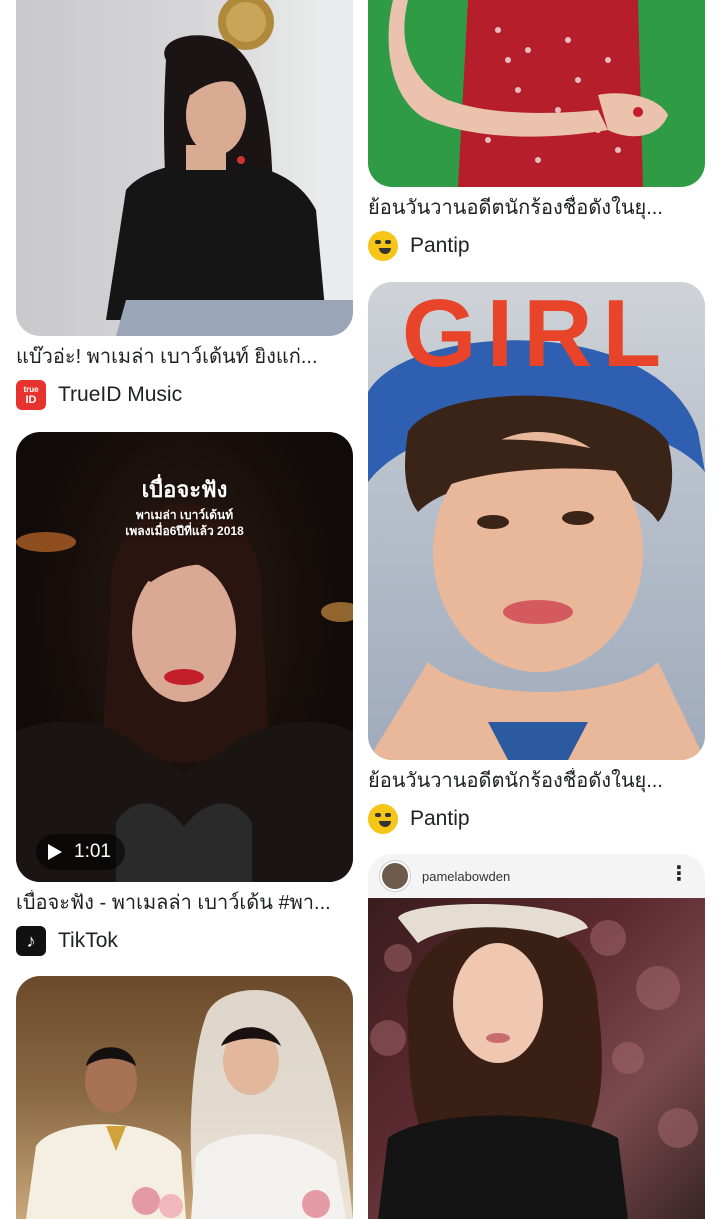 The image size is (720, 1219). Describe the element at coordinates (120, 395) in the screenshot. I see `source-name: TrueID Music` at that location.